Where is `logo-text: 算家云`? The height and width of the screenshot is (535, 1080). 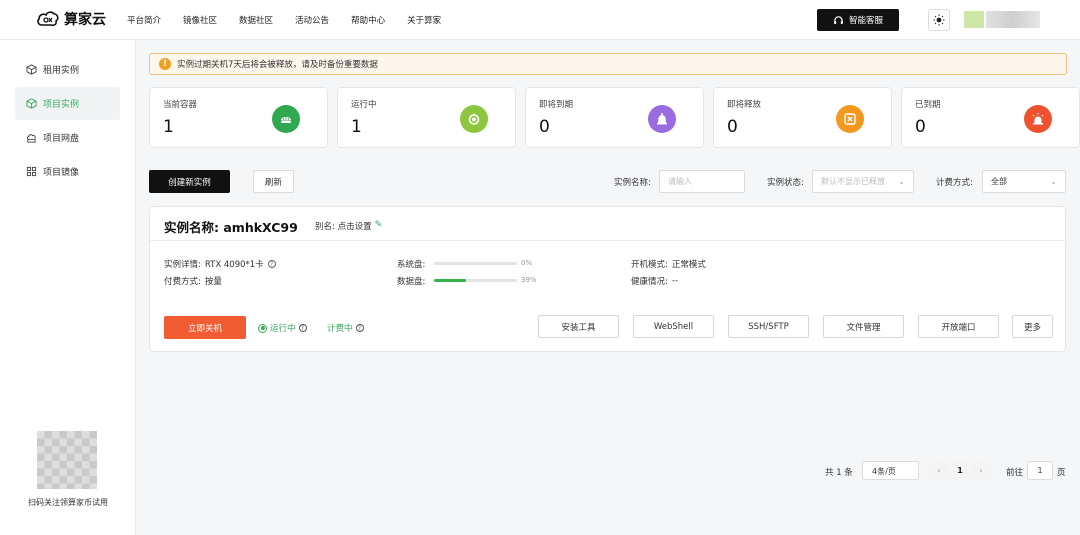 logo-text: 算家云 is located at coordinates (85, 20).